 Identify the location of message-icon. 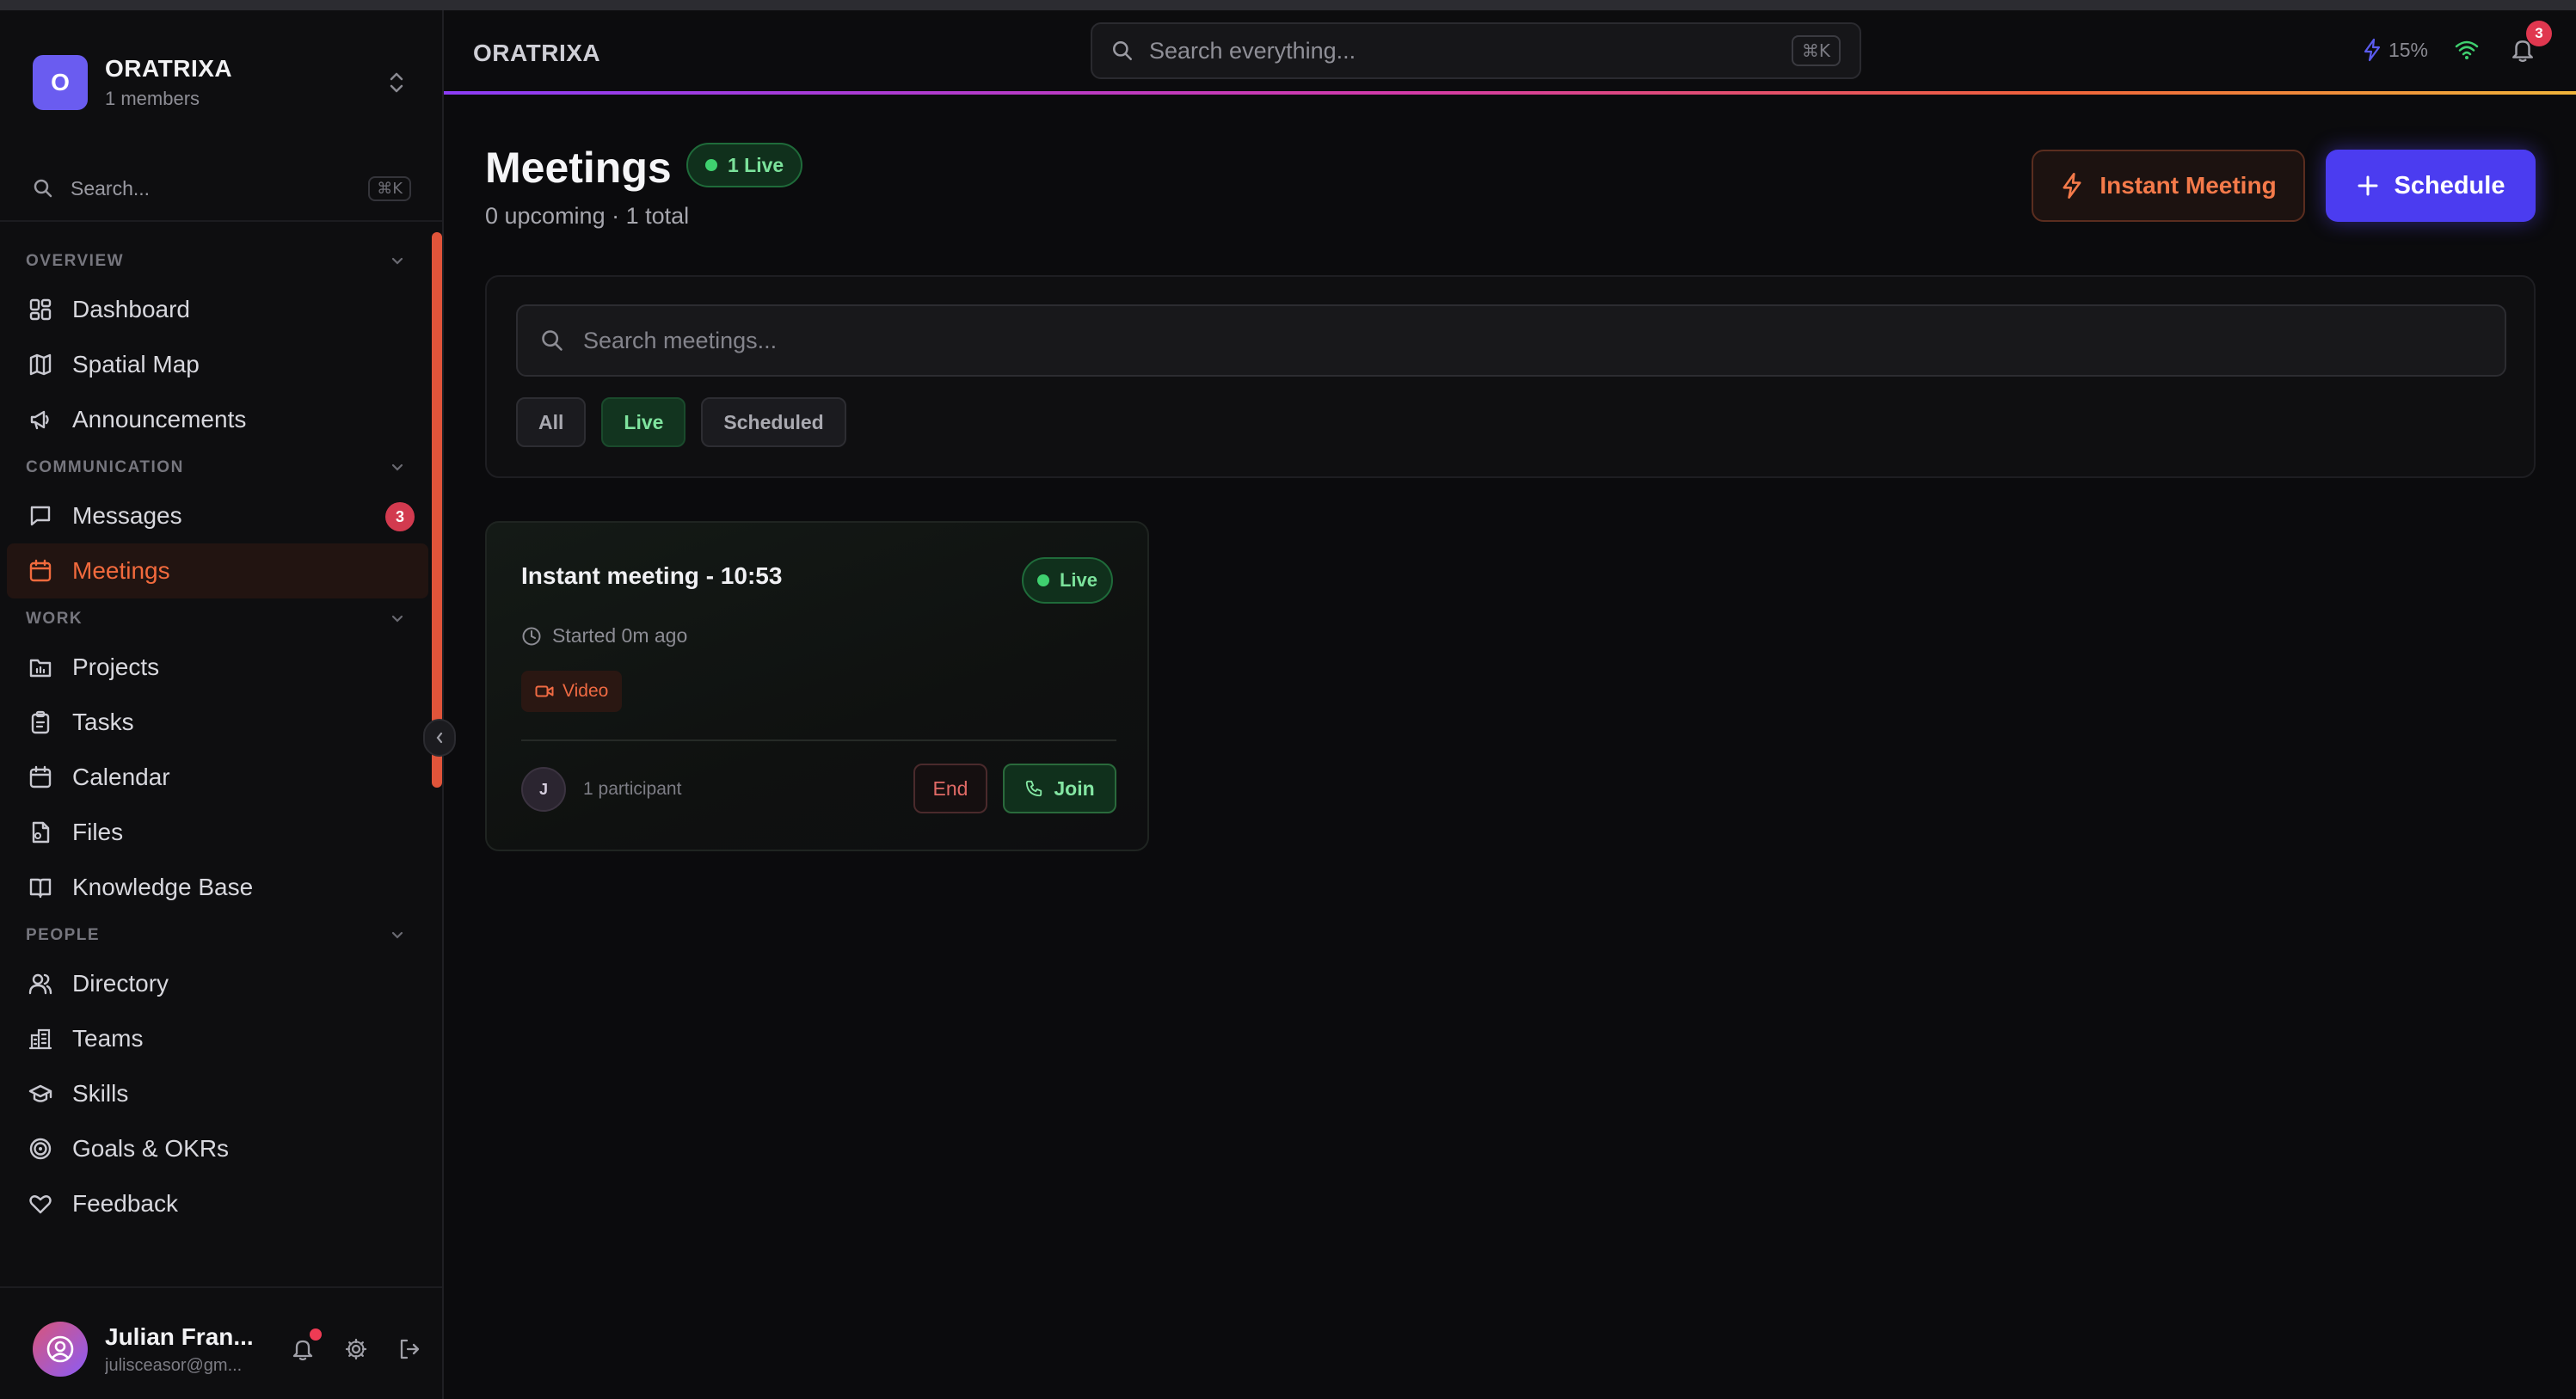
(40, 516).